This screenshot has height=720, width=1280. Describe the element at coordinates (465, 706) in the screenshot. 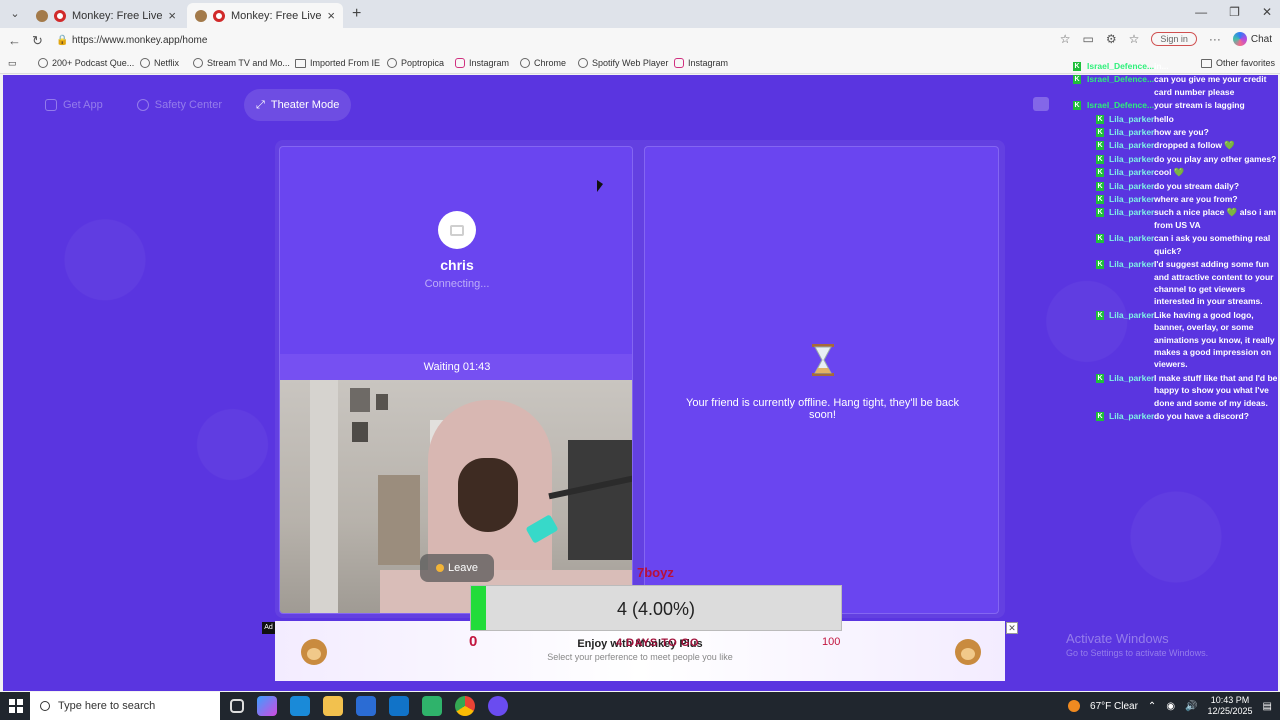

I see `chrome-icon` at that location.